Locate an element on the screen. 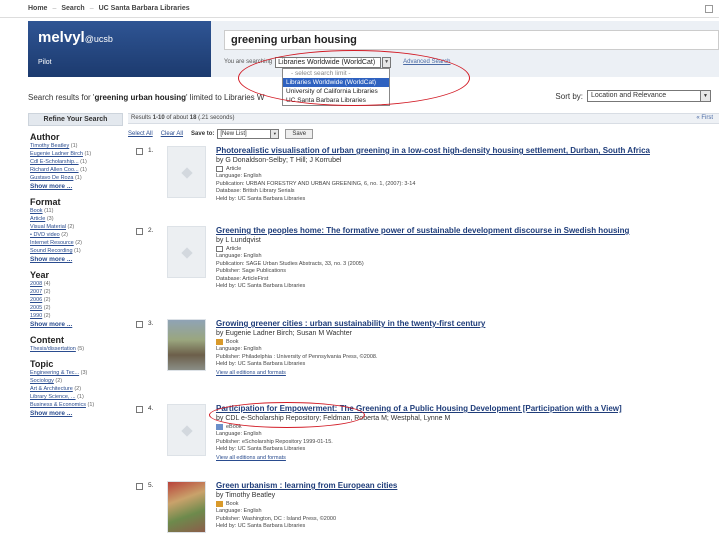 The height and width of the screenshot is (544, 719). facet-link: Art & Architecture is located at coordinates (51, 389).